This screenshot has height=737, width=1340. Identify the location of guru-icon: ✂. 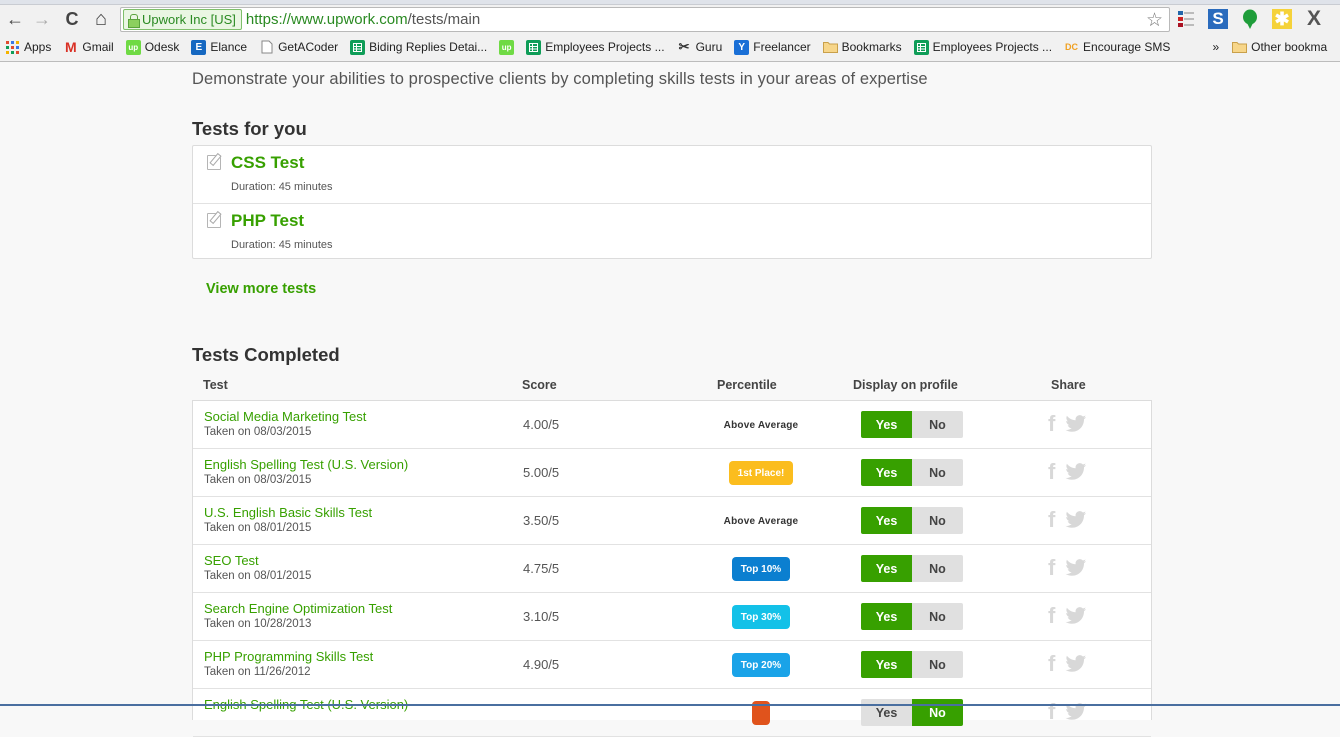
(684, 46).